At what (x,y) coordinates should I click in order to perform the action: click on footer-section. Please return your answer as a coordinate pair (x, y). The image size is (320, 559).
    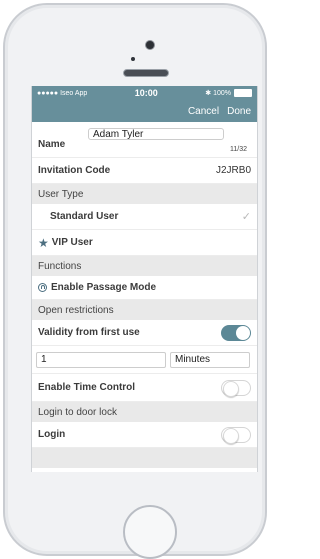
    Looking at the image, I should click on (144, 458).